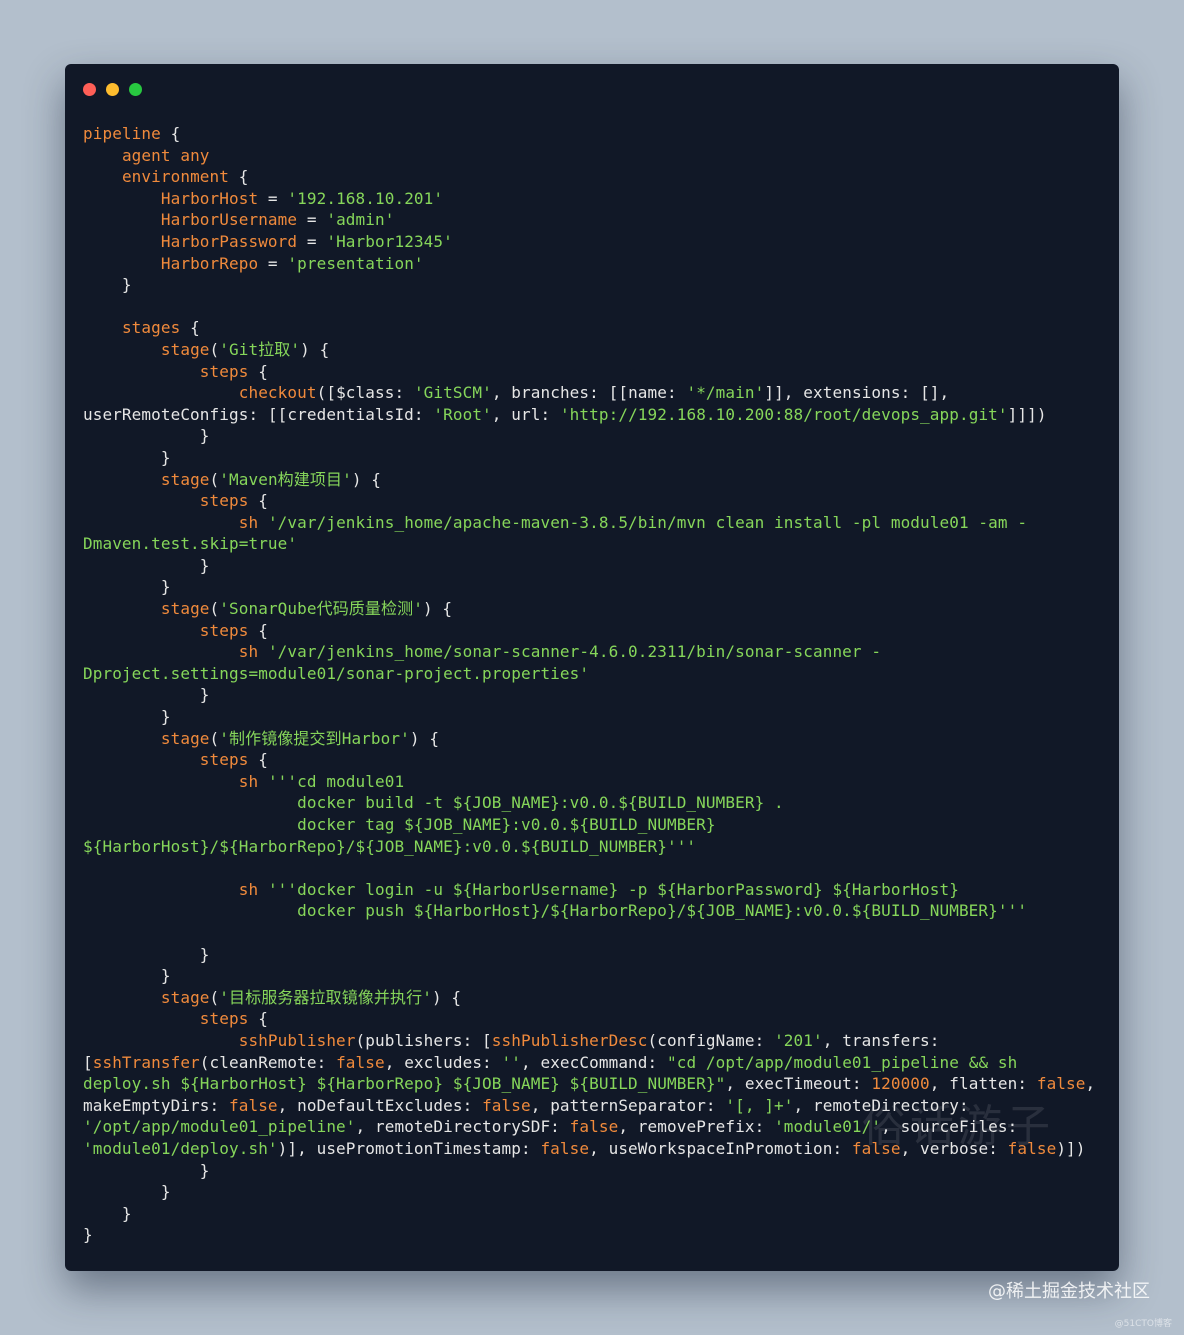 This screenshot has width=1184, height=1335. What do you see at coordinates (462, 1127) in the screenshot?
I see `code-token: , remoteDirectorySDF:` at bounding box center [462, 1127].